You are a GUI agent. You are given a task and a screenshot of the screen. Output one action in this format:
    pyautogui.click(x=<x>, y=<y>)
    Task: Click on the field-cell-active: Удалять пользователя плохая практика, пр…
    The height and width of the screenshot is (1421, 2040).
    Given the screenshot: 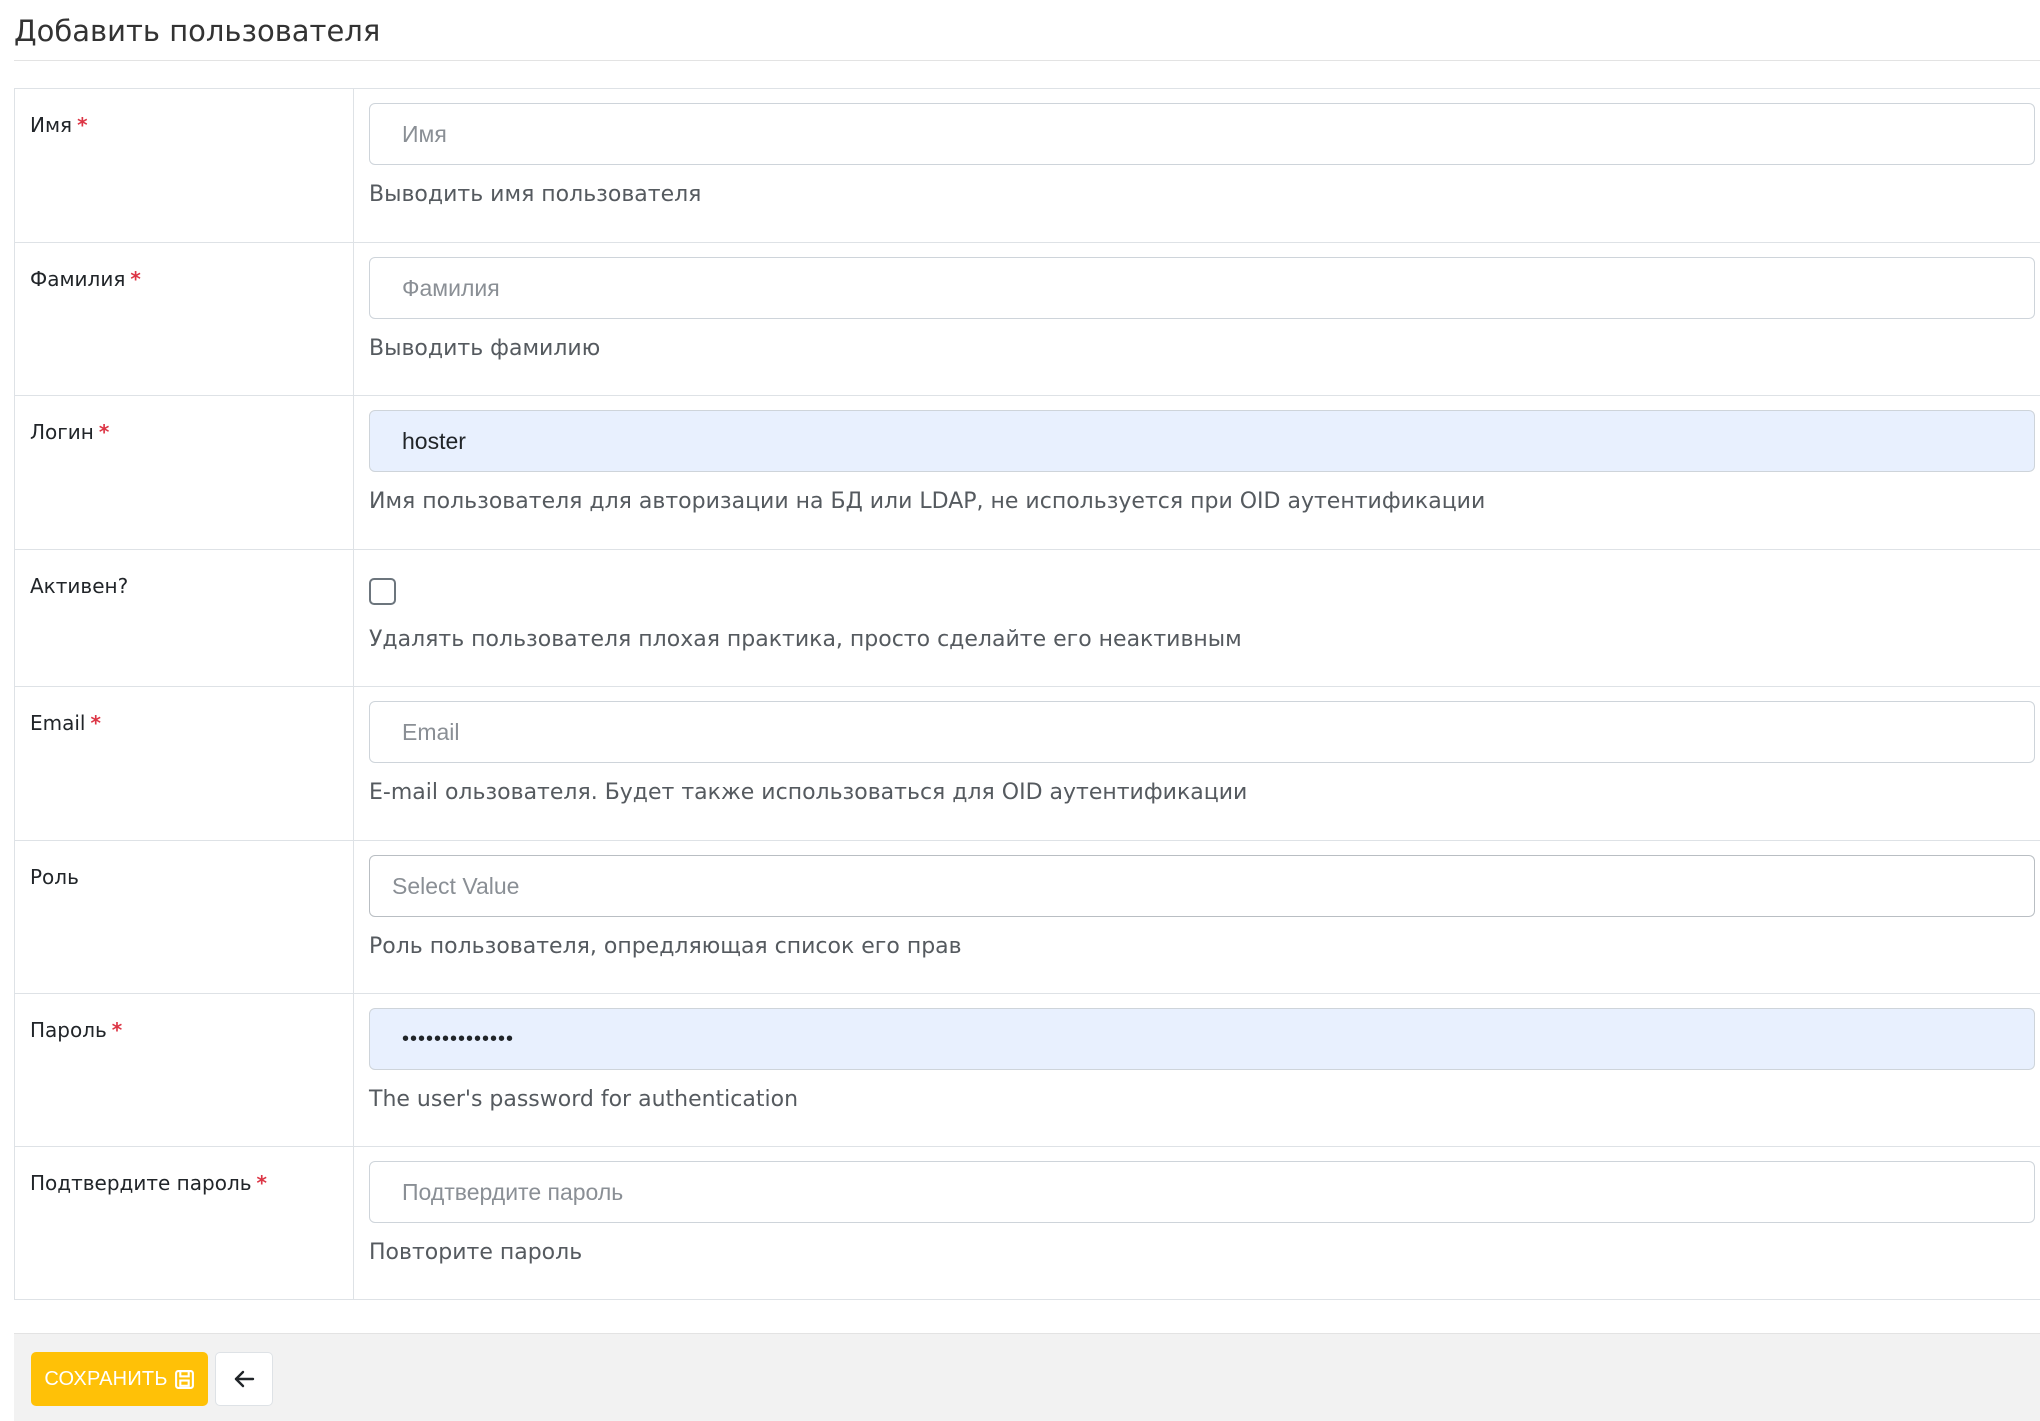 What is the action you would take?
    pyautogui.click(x=1197, y=618)
    